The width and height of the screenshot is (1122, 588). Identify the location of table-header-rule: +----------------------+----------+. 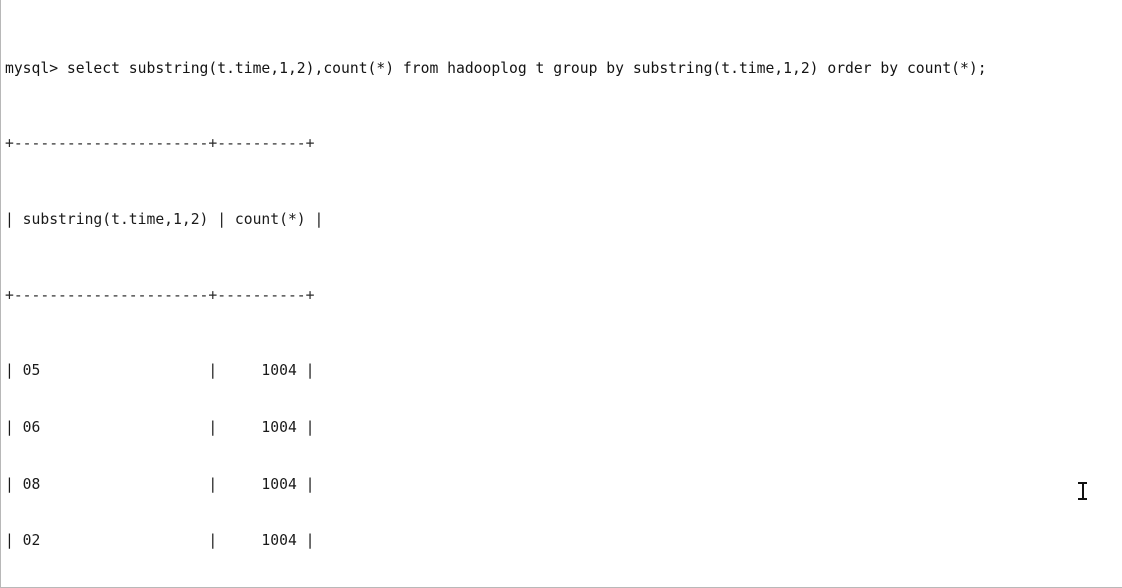
(160, 295).